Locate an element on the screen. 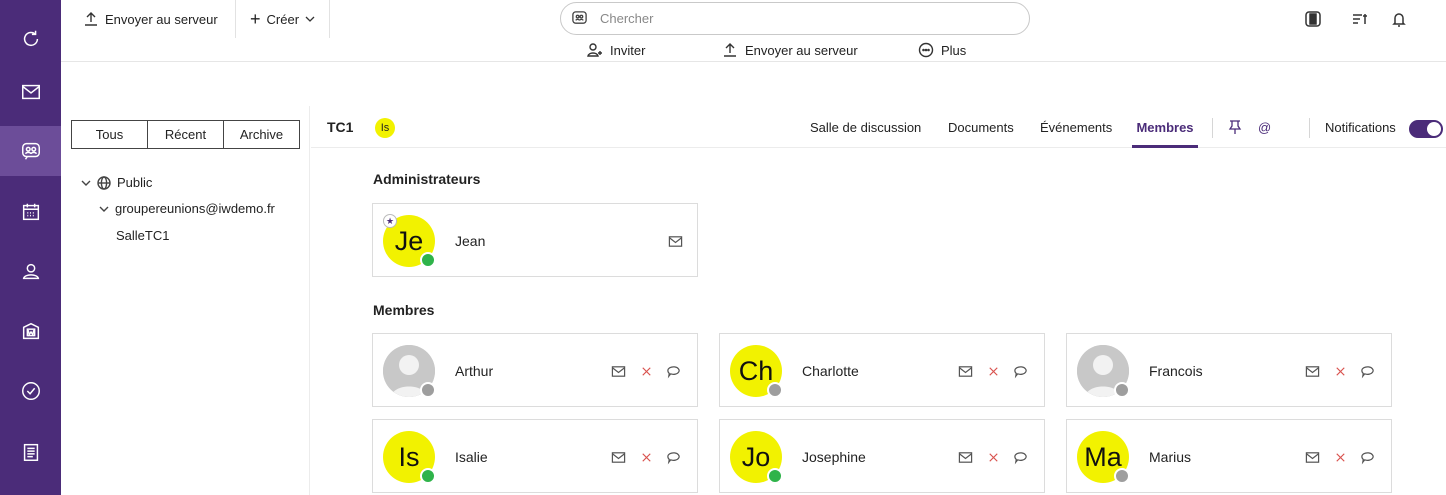 Image resolution: width=1446 pixels, height=495 pixels. contact-icon is located at coordinates (30, 271).